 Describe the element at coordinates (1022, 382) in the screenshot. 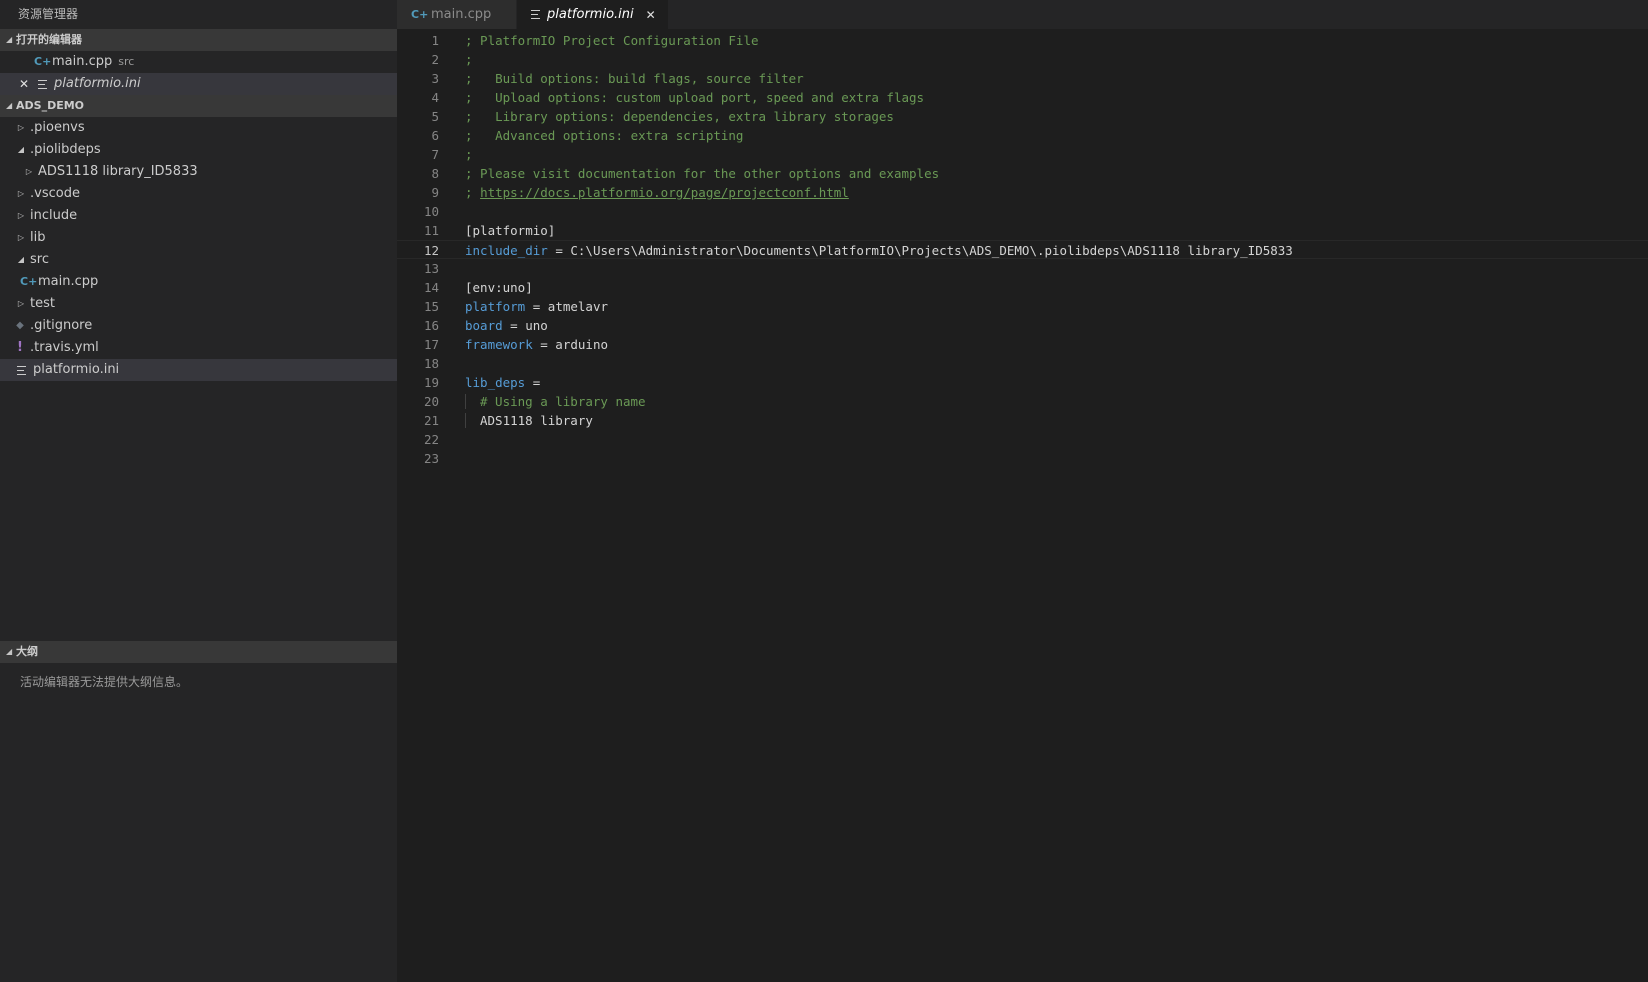

I see `code-line: 19 lib_deps =` at that location.